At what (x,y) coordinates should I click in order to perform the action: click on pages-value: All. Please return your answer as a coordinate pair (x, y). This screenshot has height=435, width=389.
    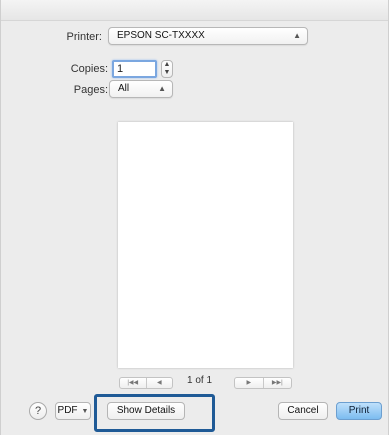
    Looking at the image, I should click on (124, 88).